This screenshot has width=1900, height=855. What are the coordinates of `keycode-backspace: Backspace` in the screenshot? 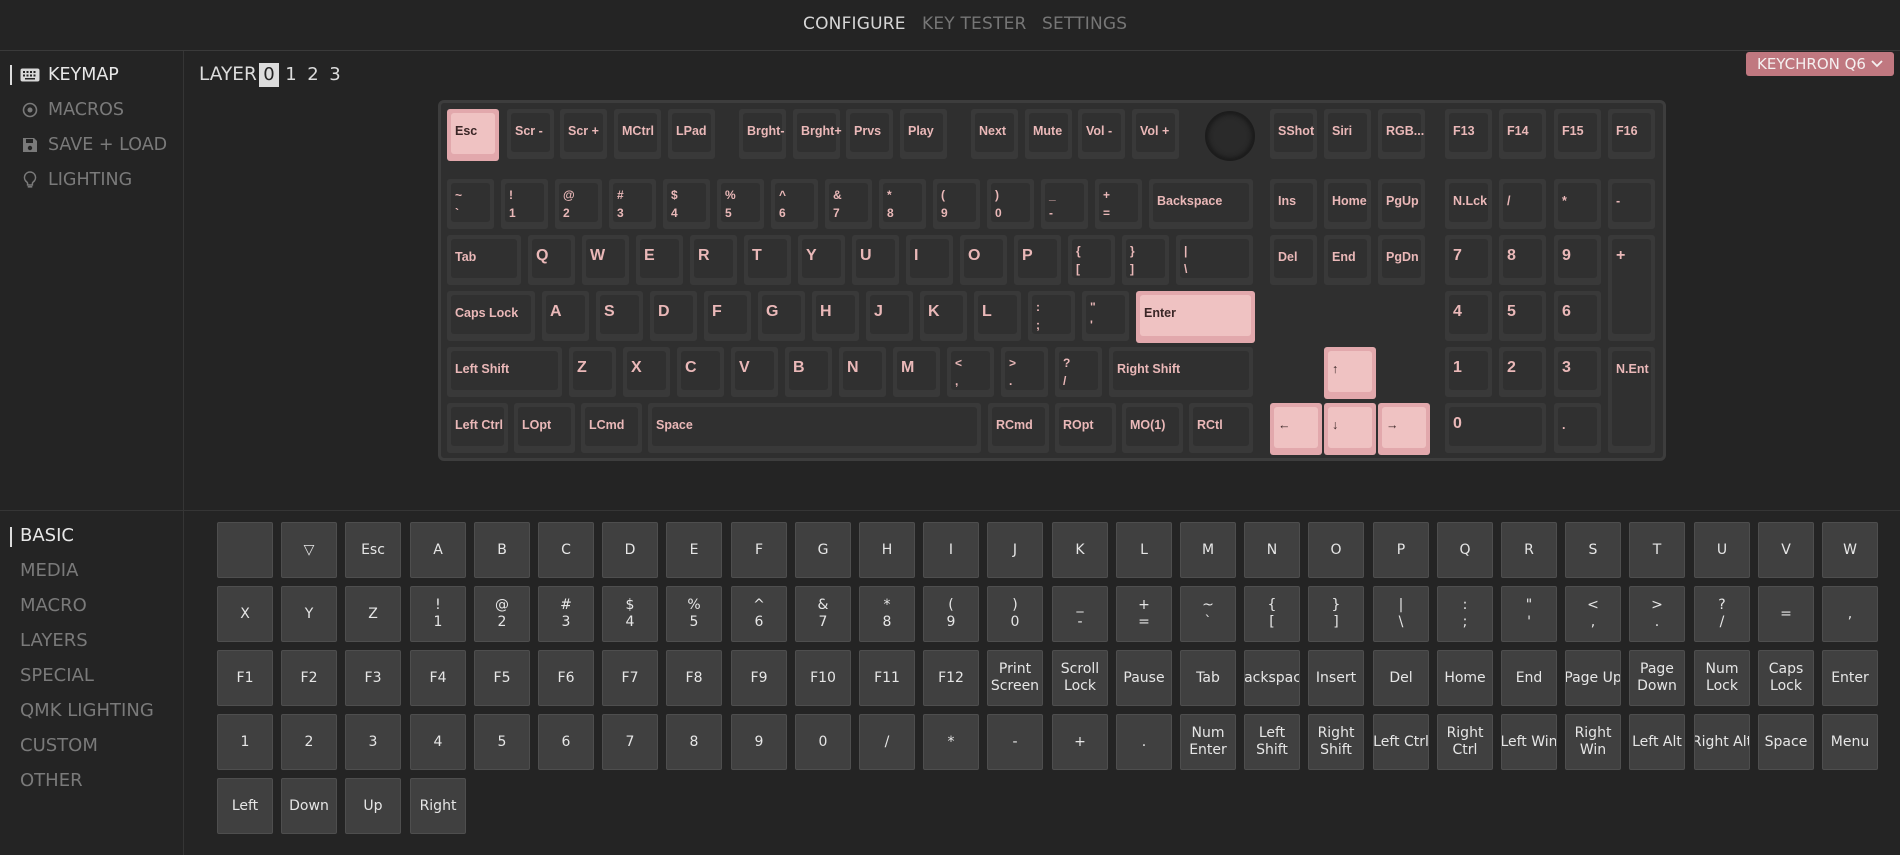 It's located at (1272, 678).